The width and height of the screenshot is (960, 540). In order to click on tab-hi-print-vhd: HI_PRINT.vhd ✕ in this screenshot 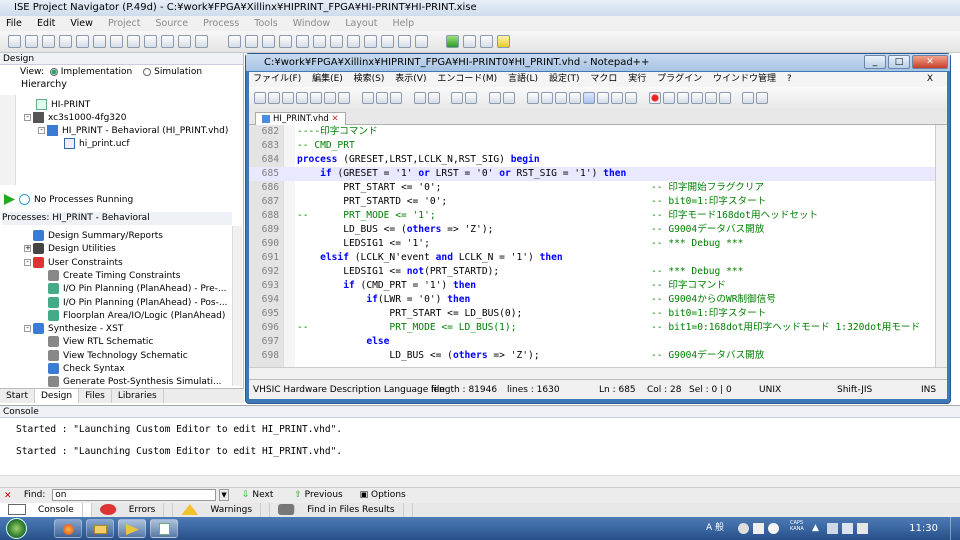, I will do `click(300, 118)`.